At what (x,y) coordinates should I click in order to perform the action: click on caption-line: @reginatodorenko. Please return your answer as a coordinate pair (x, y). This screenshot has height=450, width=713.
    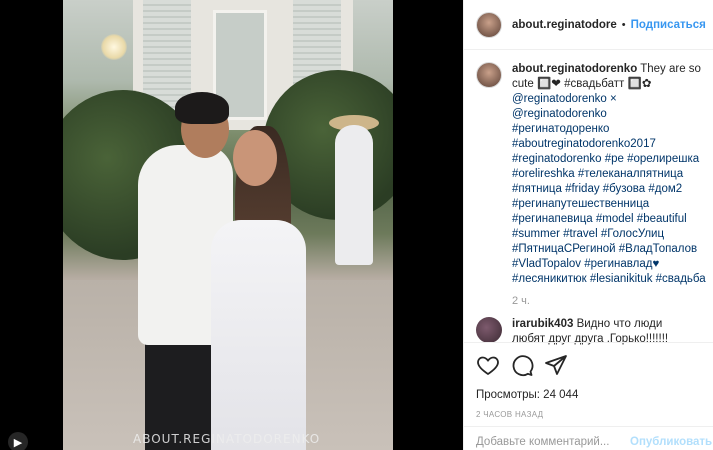
    Looking at the image, I should click on (559, 114).